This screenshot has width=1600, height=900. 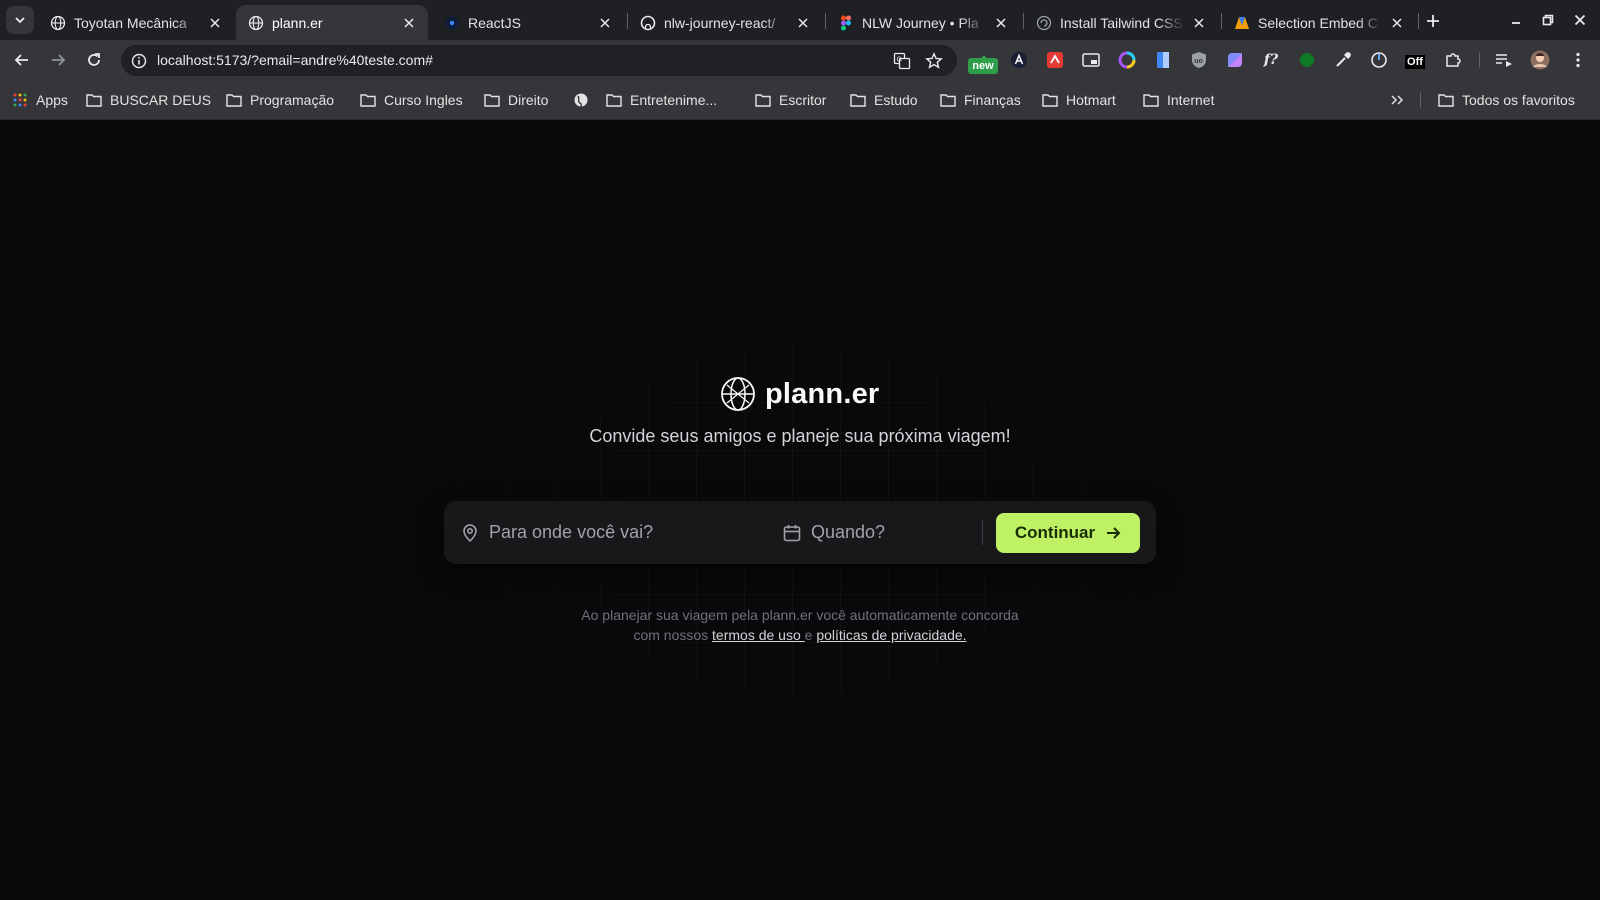 What do you see at coordinates (934, 61) in the screenshot?
I see `bookmark-star-icon` at bounding box center [934, 61].